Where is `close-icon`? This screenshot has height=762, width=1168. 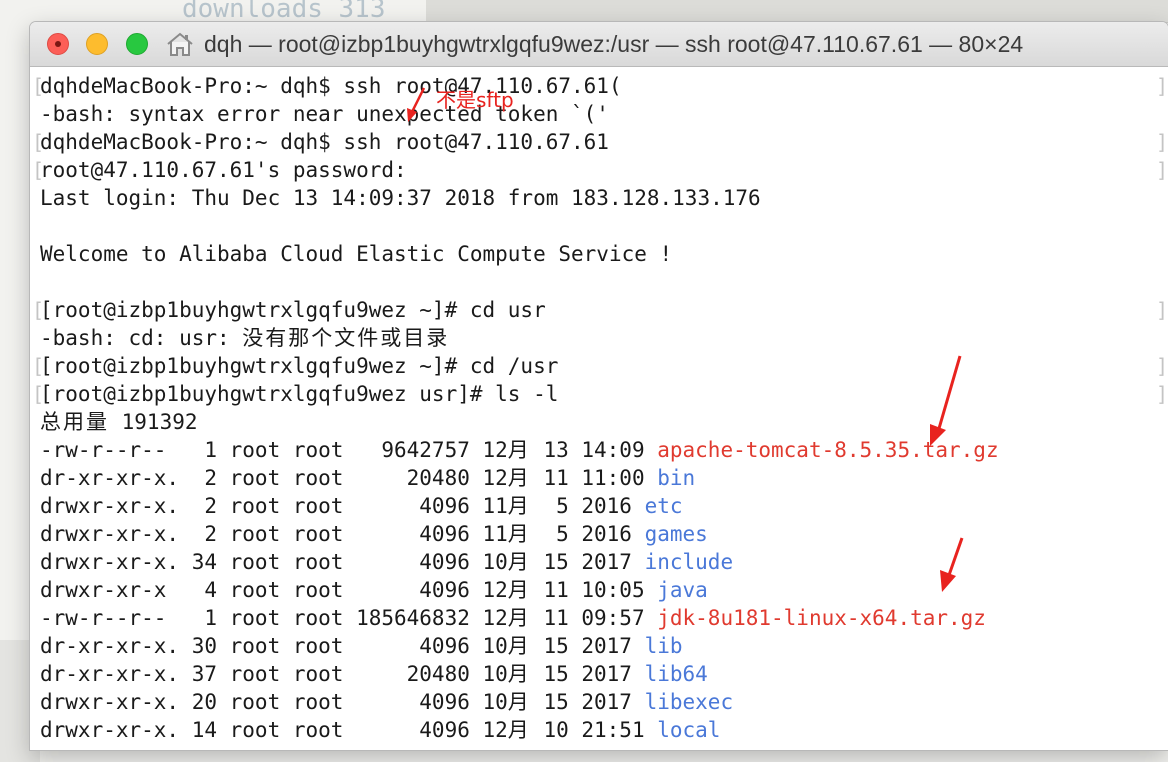 close-icon is located at coordinates (58, 44).